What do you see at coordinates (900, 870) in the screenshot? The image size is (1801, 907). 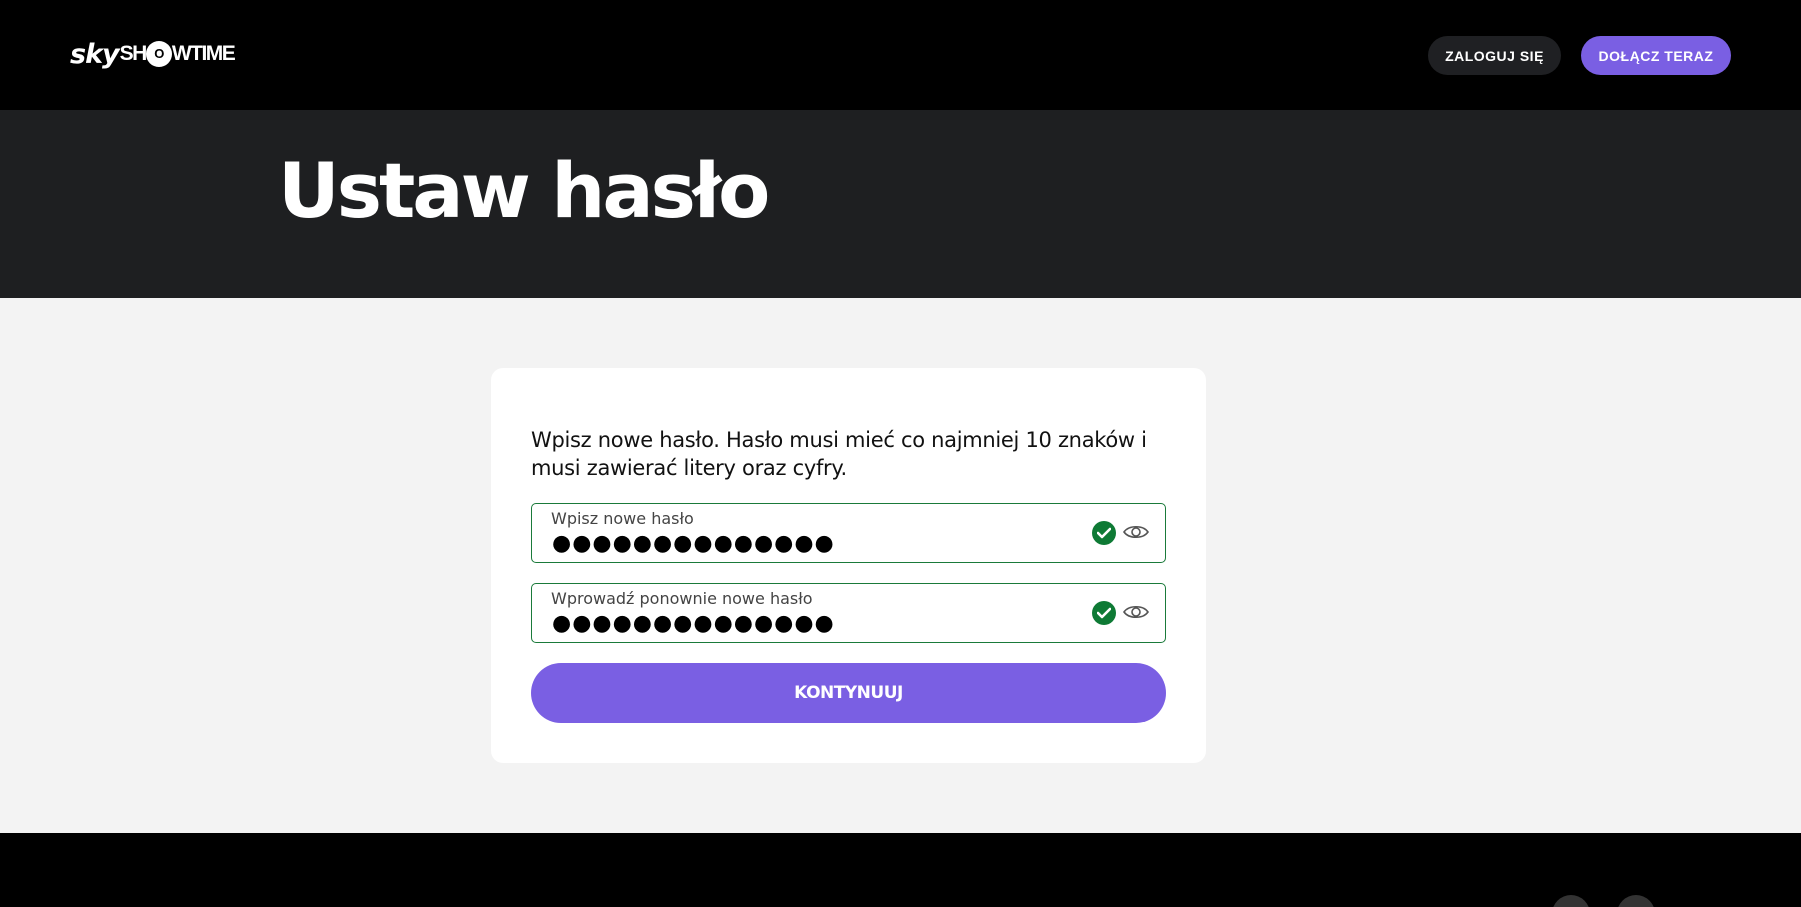 I see `page-footer` at bounding box center [900, 870].